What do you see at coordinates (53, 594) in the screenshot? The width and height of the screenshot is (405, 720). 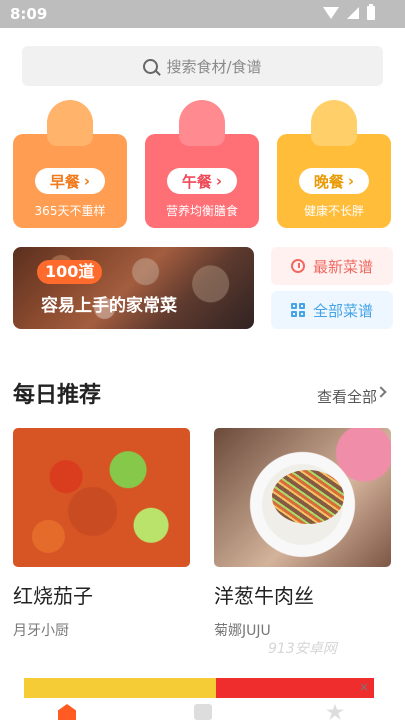 I see `recipe-name: 红烧茄子` at bounding box center [53, 594].